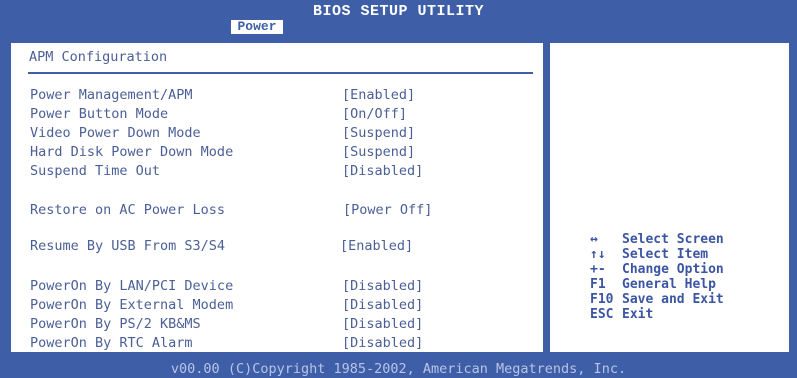  I want to click on setting-label: Resume By USB From S3/S4, so click(128, 246).